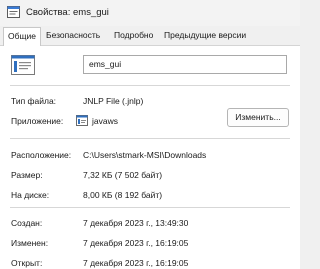  I want to click on location-value: C:\Users\stmark-MSI\Downloads, so click(145, 155).